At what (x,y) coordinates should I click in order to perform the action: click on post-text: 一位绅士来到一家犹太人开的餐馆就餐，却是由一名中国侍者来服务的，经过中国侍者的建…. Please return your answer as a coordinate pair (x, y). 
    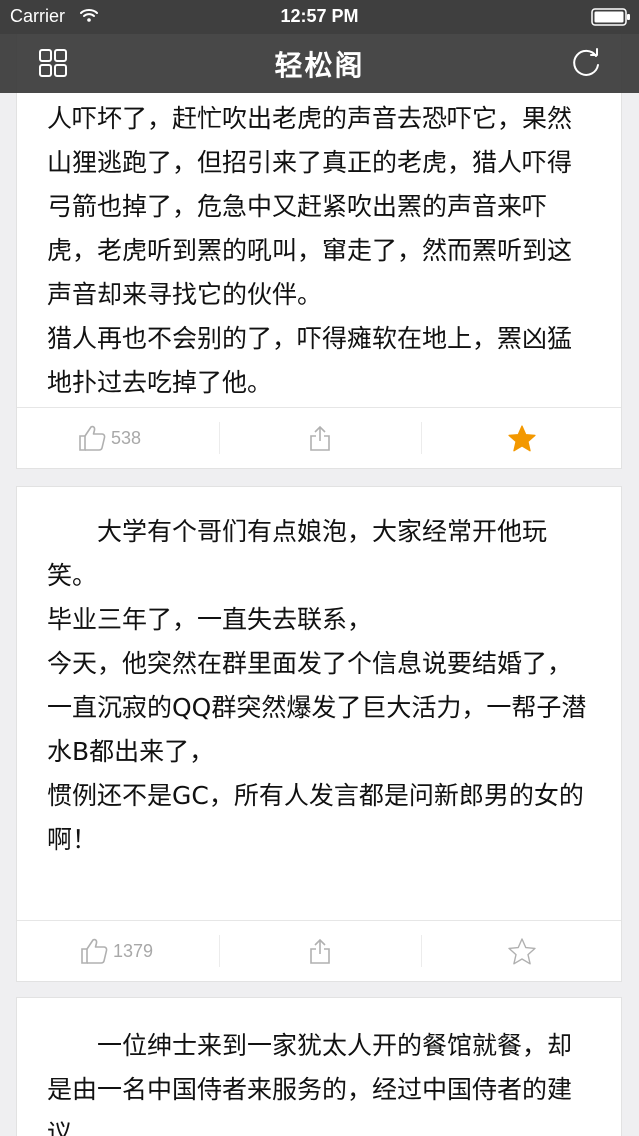
    Looking at the image, I should click on (310, 1083).